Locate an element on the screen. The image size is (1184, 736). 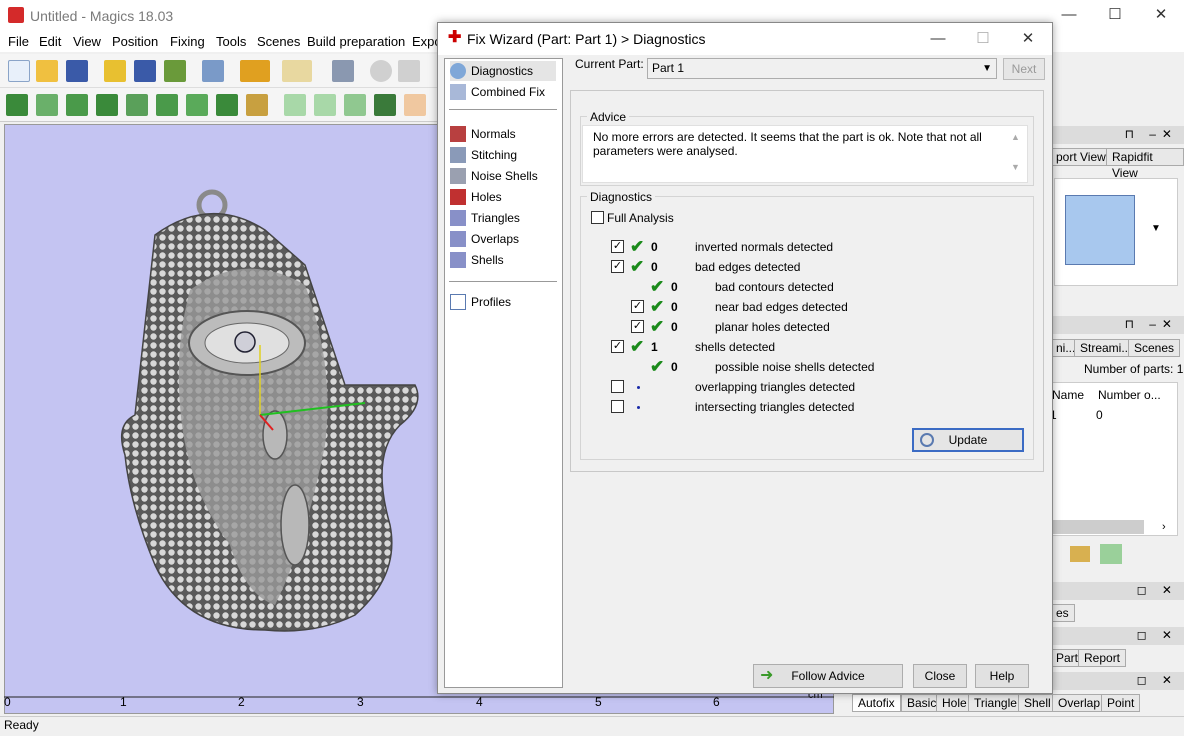
tab-es: es is located at coordinates (1062, 613).